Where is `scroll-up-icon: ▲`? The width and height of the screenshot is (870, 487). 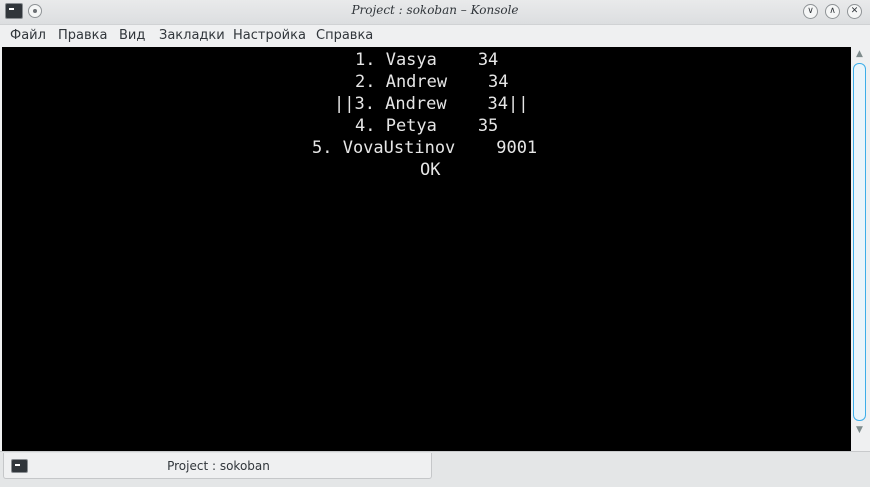 scroll-up-icon: ▲ is located at coordinates (859, 54).